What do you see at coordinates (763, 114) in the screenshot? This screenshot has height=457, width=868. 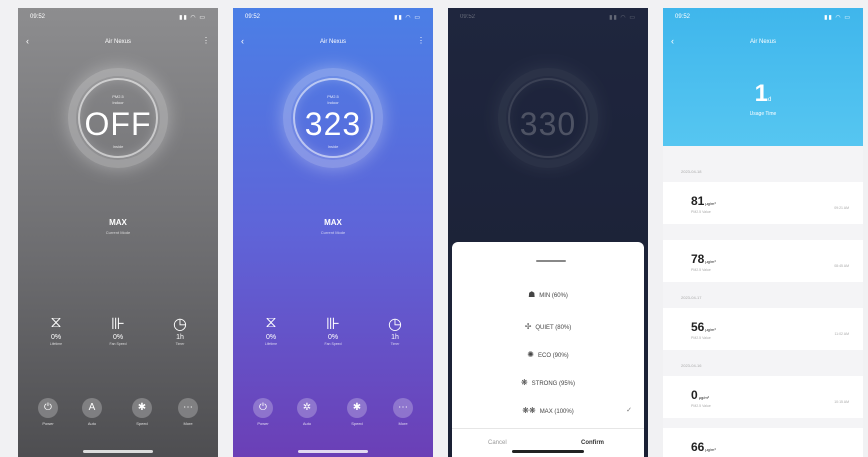 I see `usage-days-label: Usage Time` at bounding box center [763, 114].